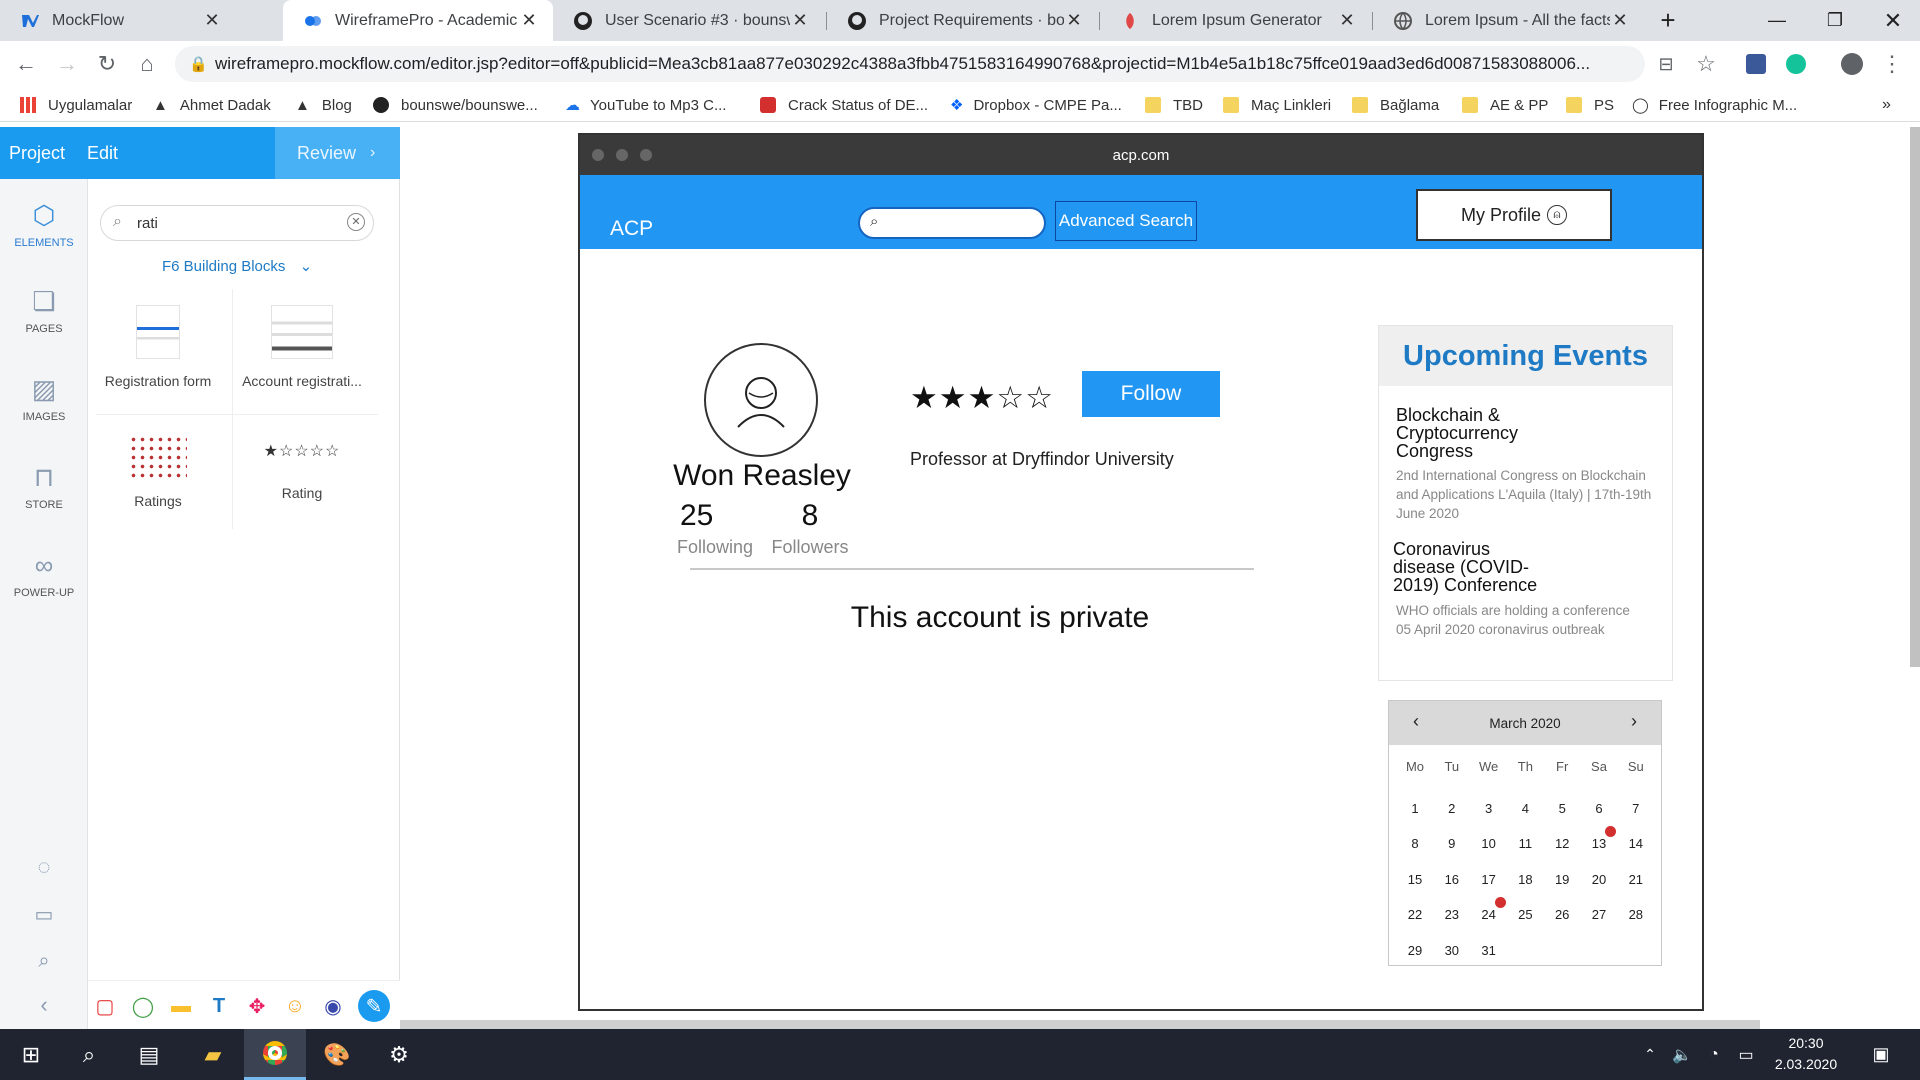 This screenshot has height=1080, width=1920. Describe the element at coordinates (1636, 808) in the screenshot. I see `calendar-day: 7` at that location.